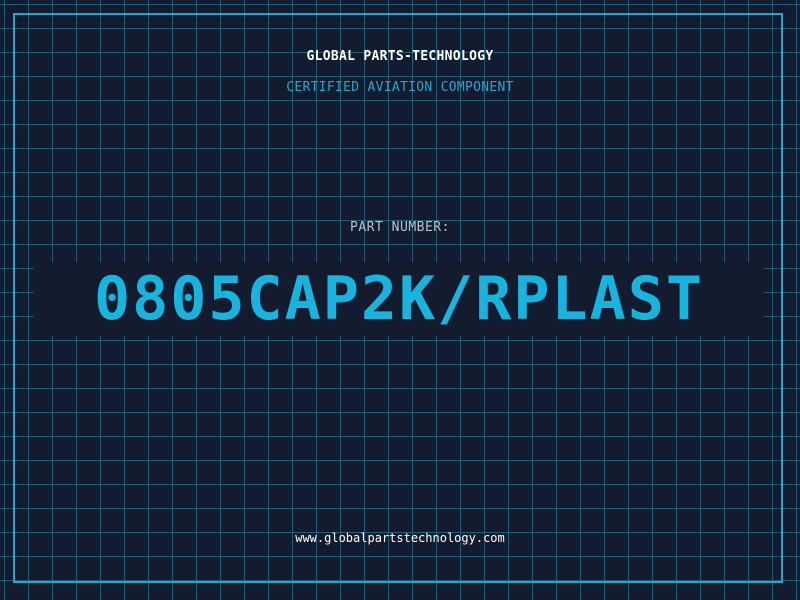 The width and height of the screenshot is (800, 600). What do you see at coordinates (400, 56) in the screenshot?
I see `company-name: GLOBAL PARTS-TECHNOLOGY` at bounding box center [400, 56].